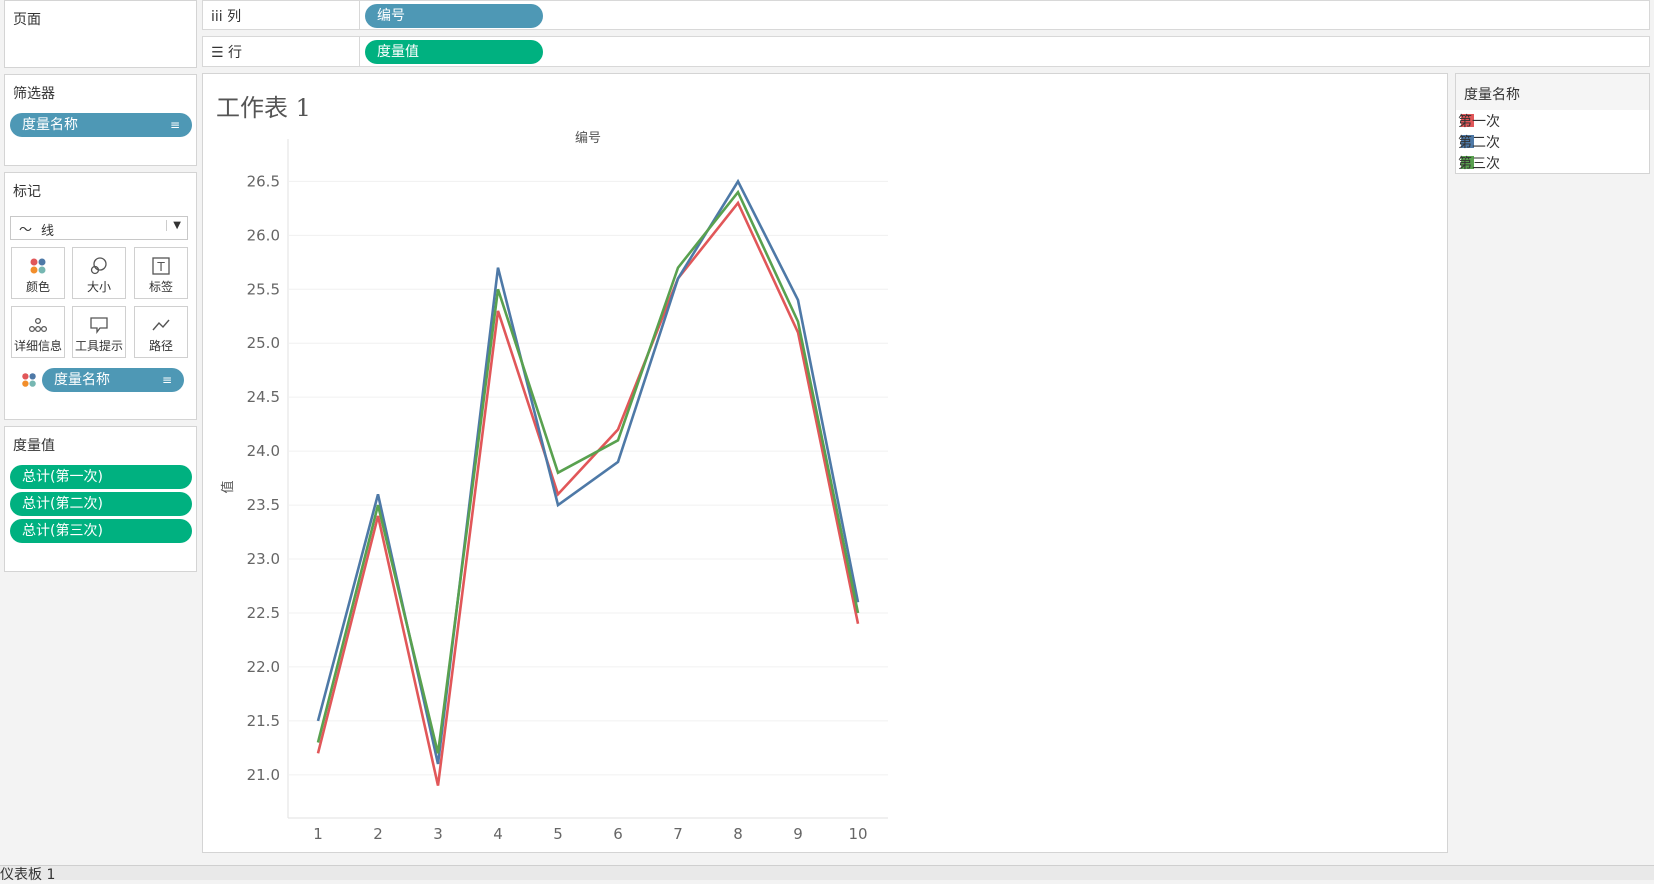 Image resolution: width=1654 pixels, height=884 pixels. What do you see at coordinates (62, 477) in the screenshot?
I see `measure-pill-label: 总计(第一次)` at bounding box center [62, 477].